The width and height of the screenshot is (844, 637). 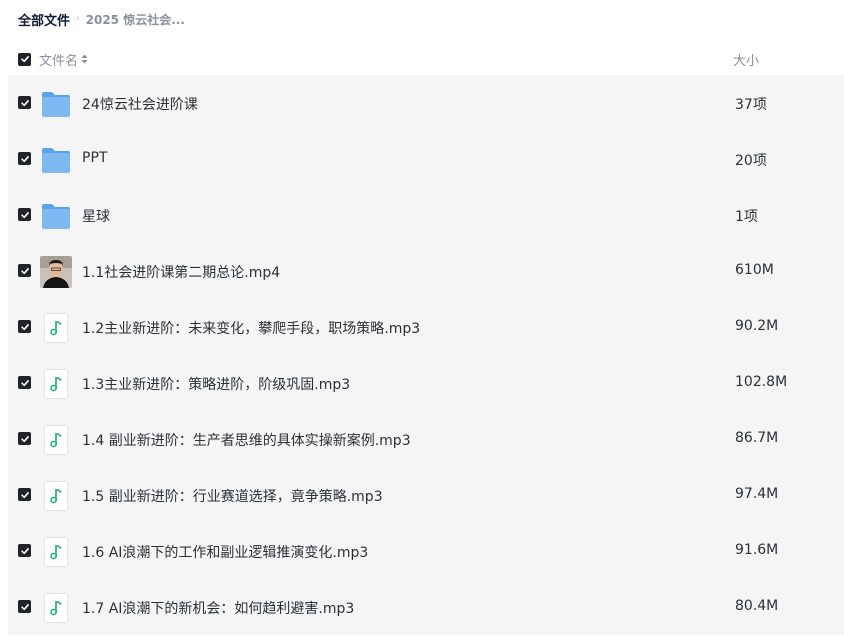 What do you see at coordinates (761, 382) in the screenshot?
I see `file-size: 102.8M` at bounding box center [761, 382].